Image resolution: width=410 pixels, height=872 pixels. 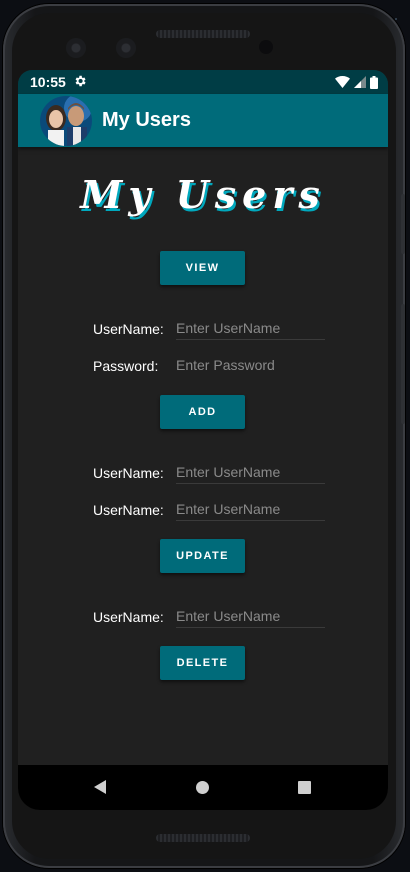 I want to click on battery-icon, so click(x=374, y=82).